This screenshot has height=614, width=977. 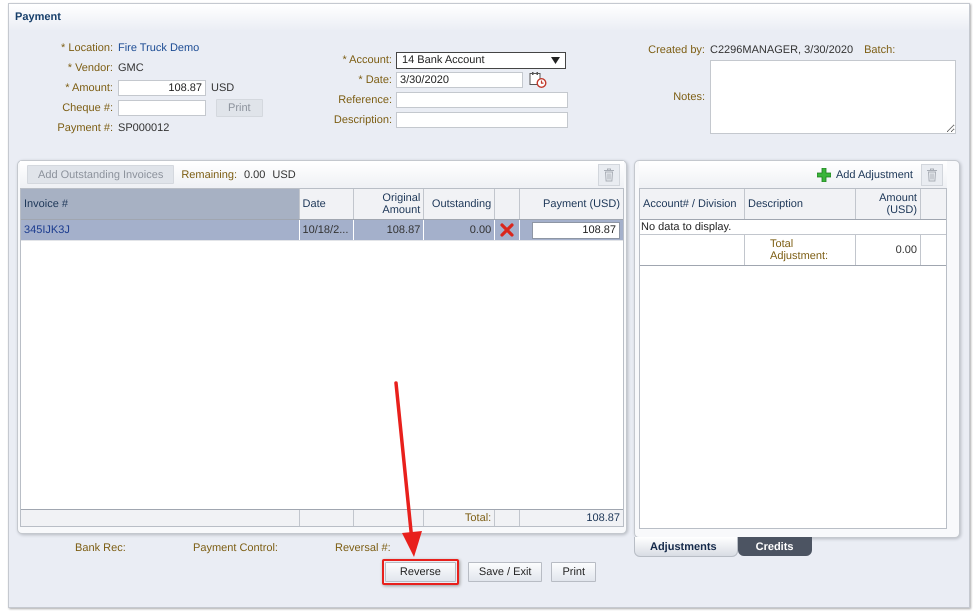 I want to click on field-label: Payment #:, so click(x=84, y=128).